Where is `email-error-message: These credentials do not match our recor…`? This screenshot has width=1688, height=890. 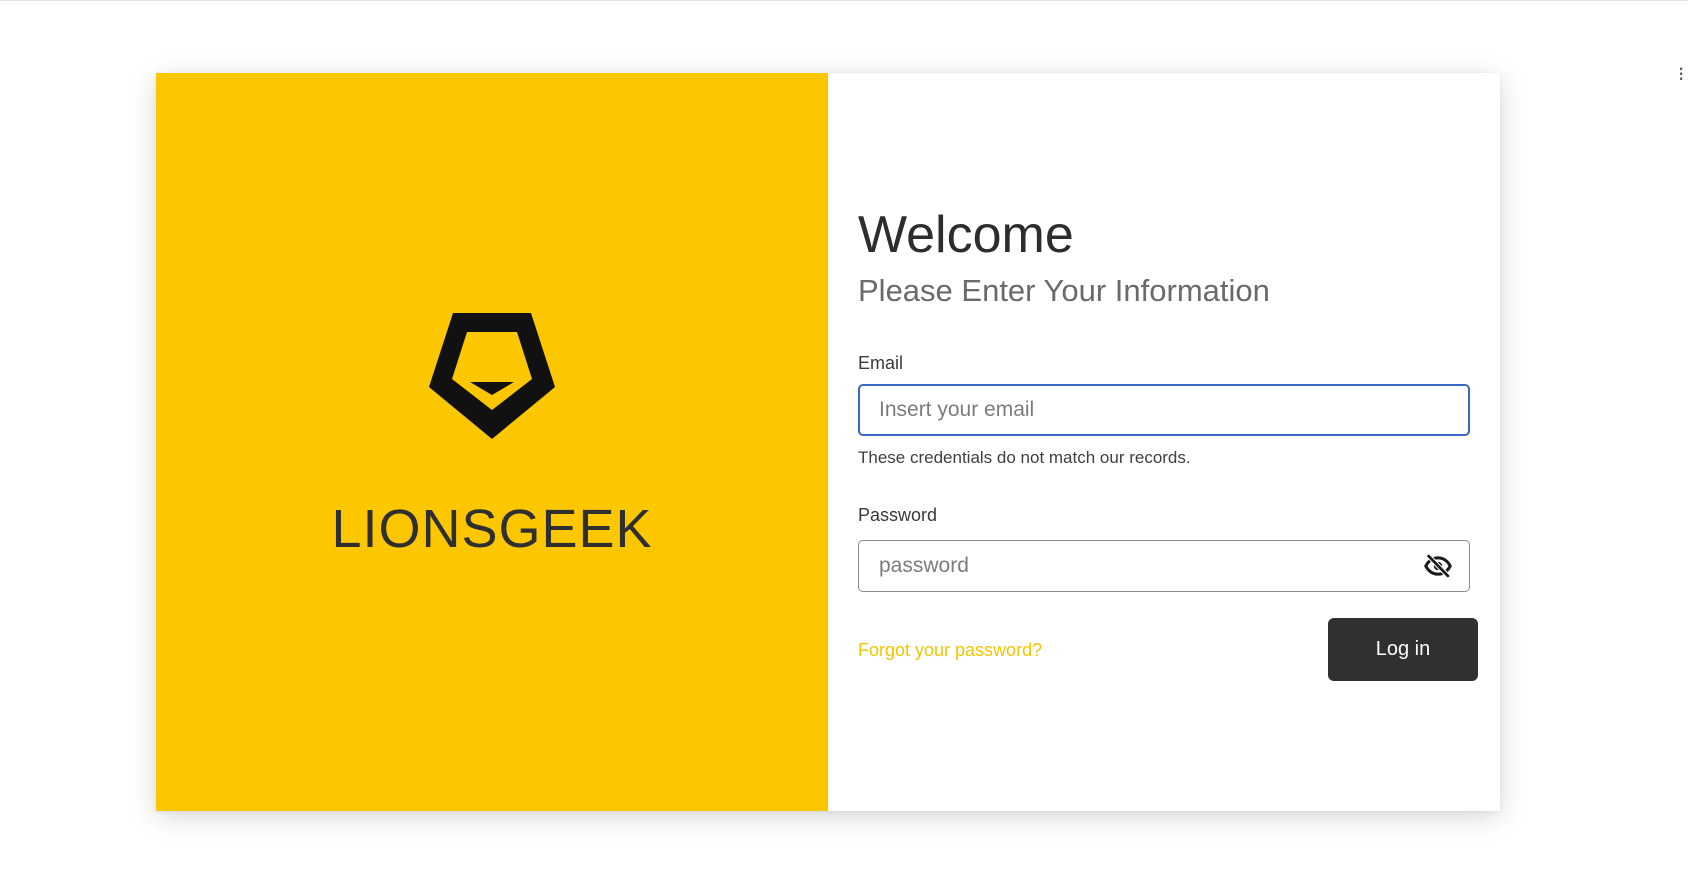 email-error-message: These credentials do not match our recor… is located at coordinates (1024, 457).